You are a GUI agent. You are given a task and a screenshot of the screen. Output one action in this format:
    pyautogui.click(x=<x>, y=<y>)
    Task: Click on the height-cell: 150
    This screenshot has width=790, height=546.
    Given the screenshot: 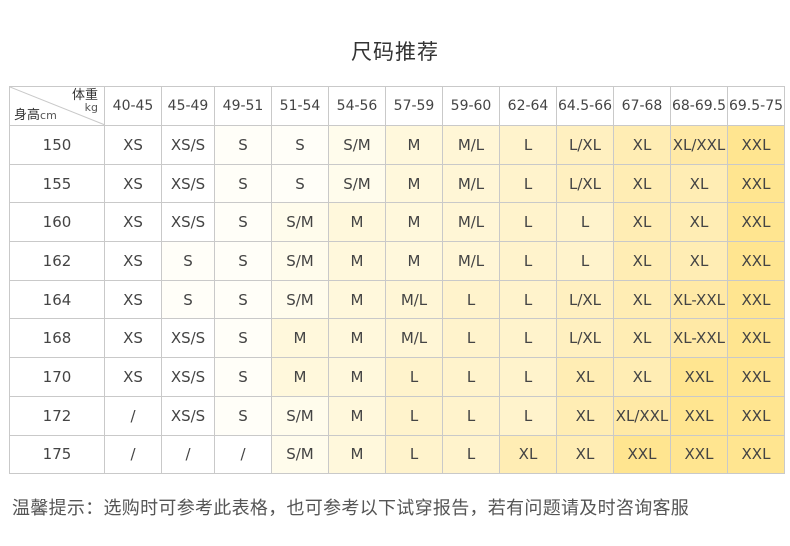 What is the action you would take?
    pyautogui.click(x=57, y=145)
    